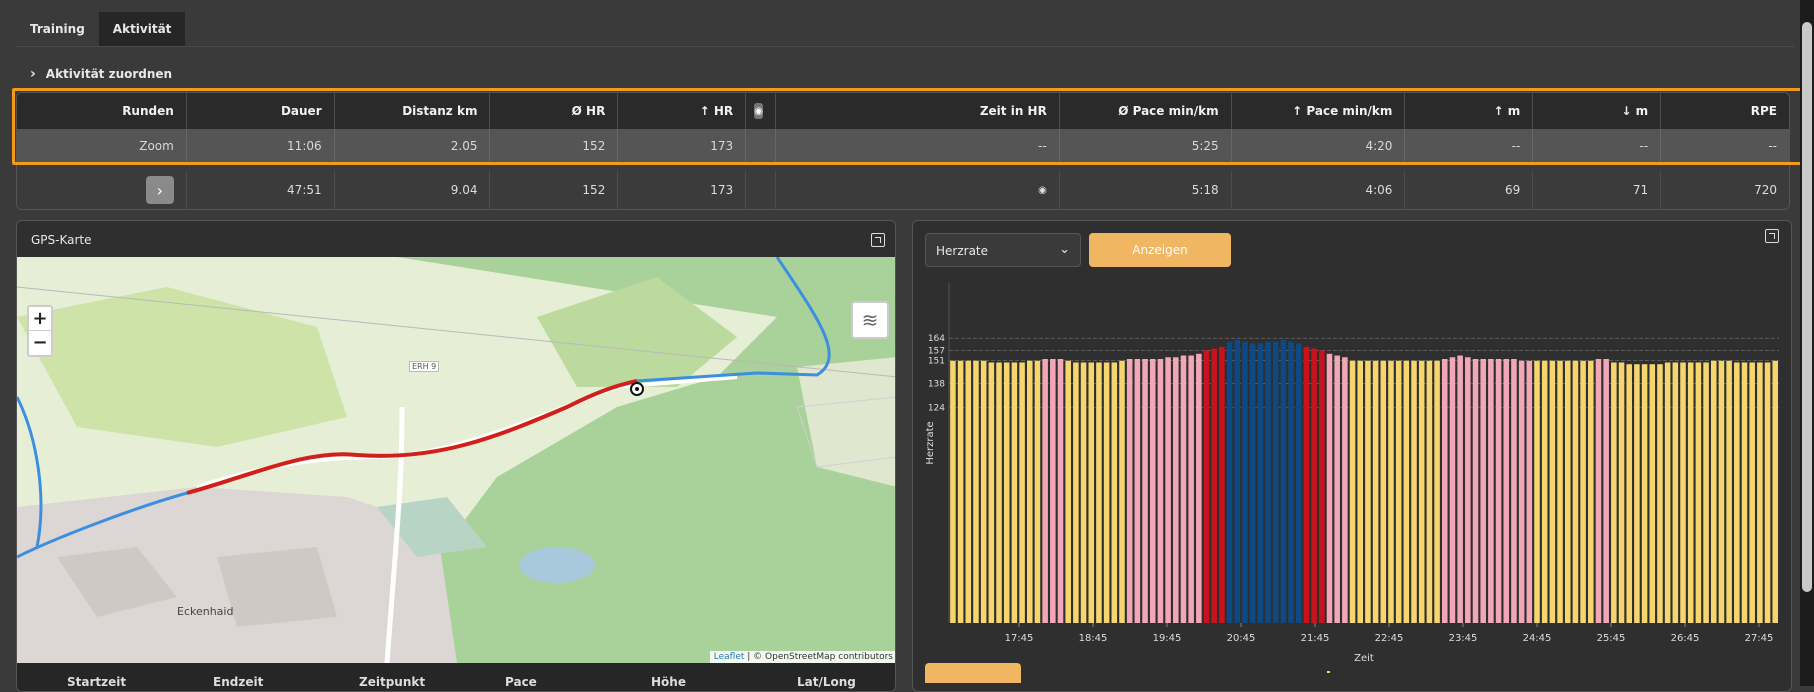 This screenshot has height=692, width=1814. I want to click on cell-zeit-in-hr: --, so click(918, 146).